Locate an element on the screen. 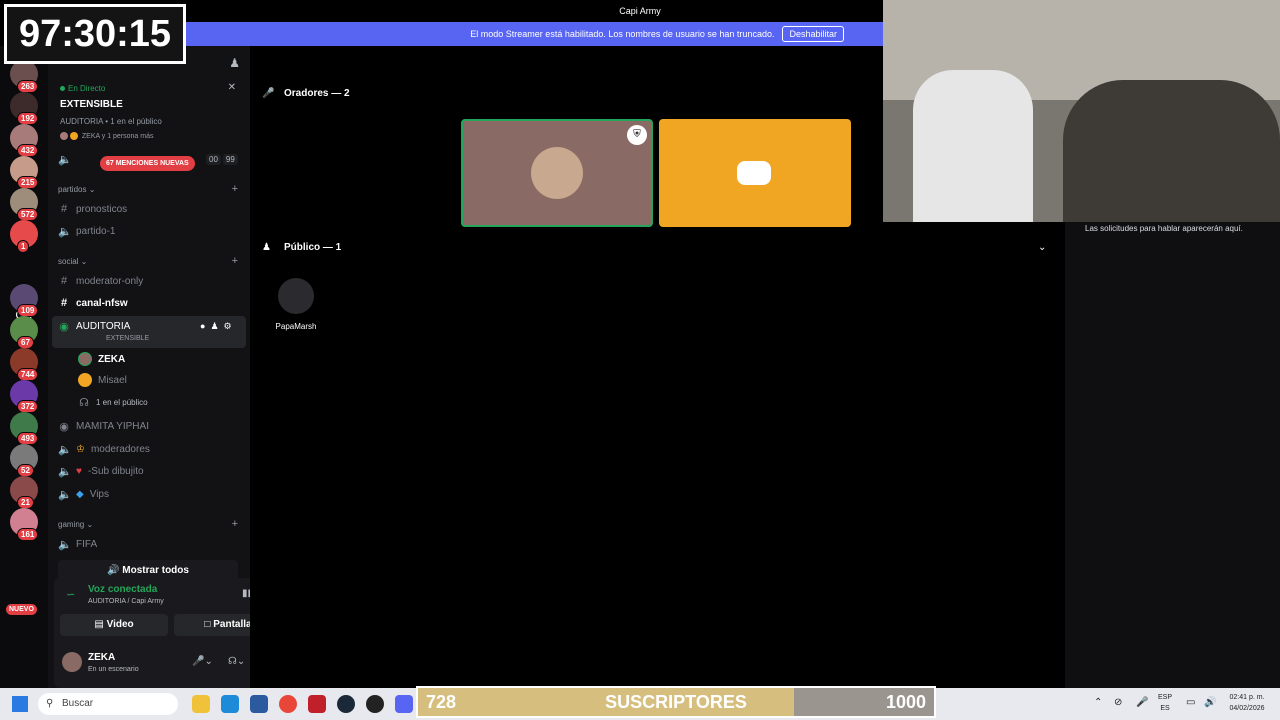 This screenshot has height=720, width=1280. new-mentions-pill: 67 MENCIONES NUEVAS is located at coordinates (147, 163).